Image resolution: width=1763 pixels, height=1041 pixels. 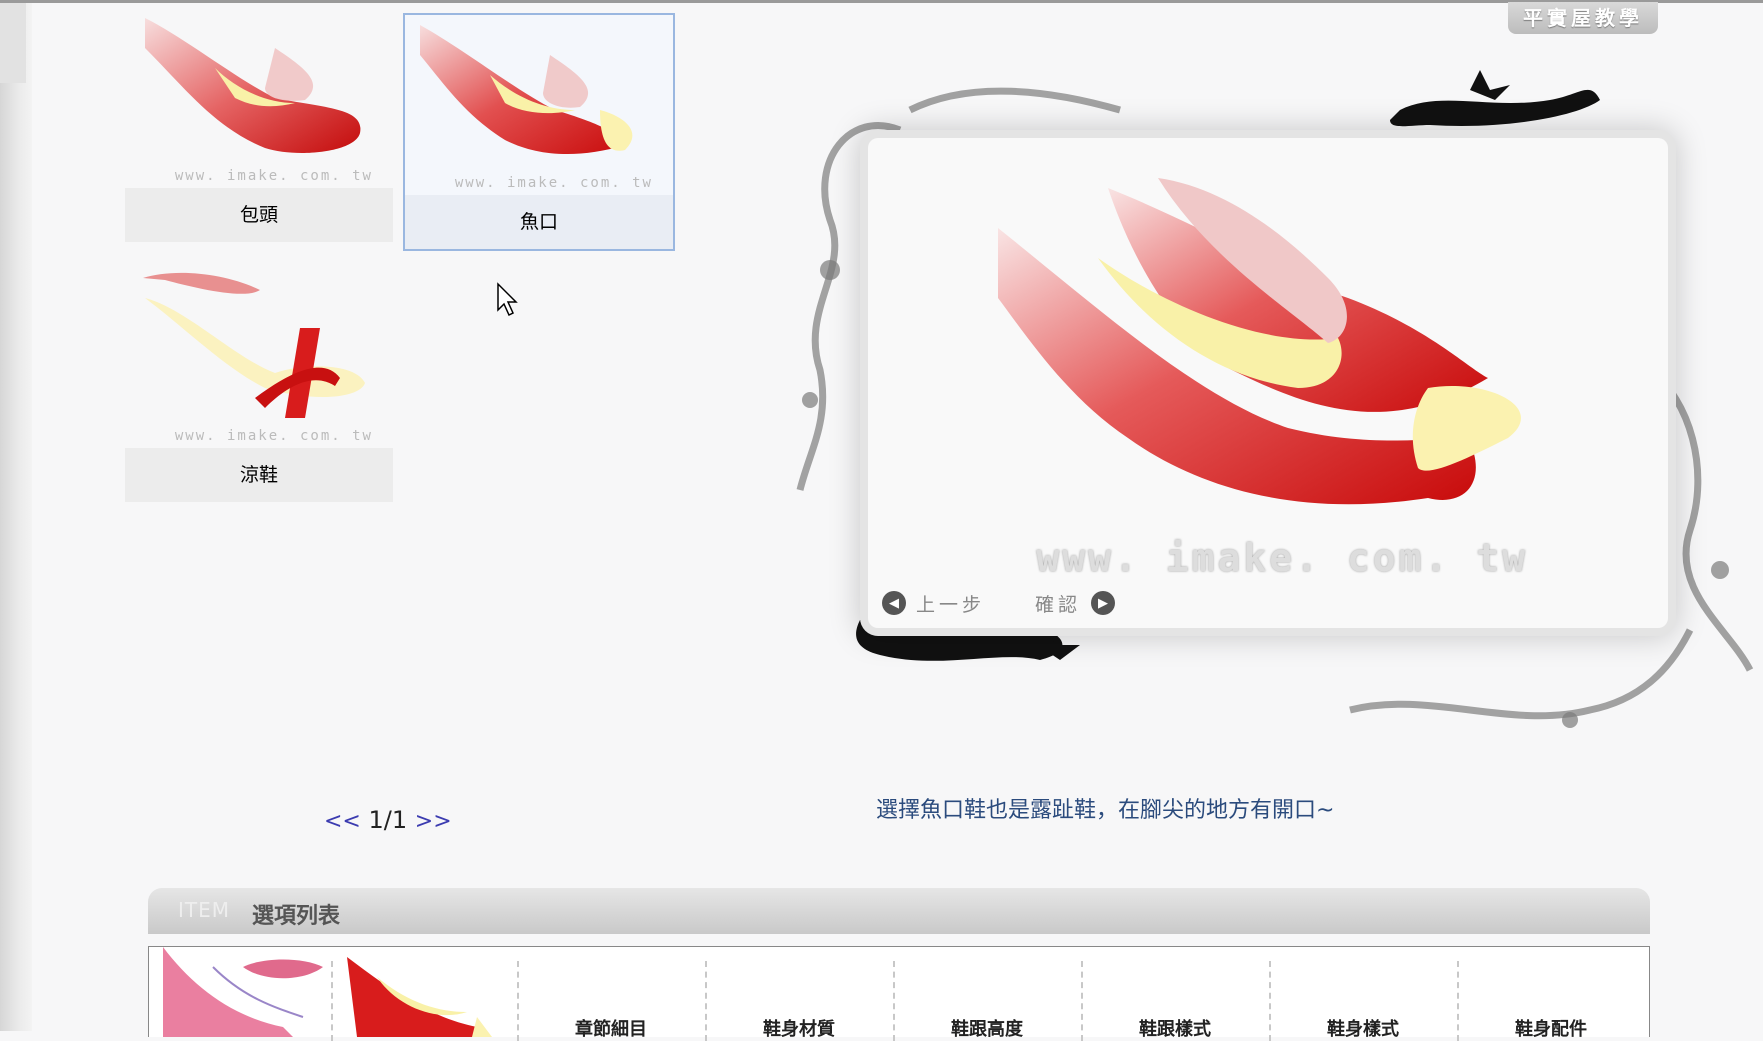 I want to click on closed-toe-shoe-image: www. imake. com. tw, so click(x=259, y=98).